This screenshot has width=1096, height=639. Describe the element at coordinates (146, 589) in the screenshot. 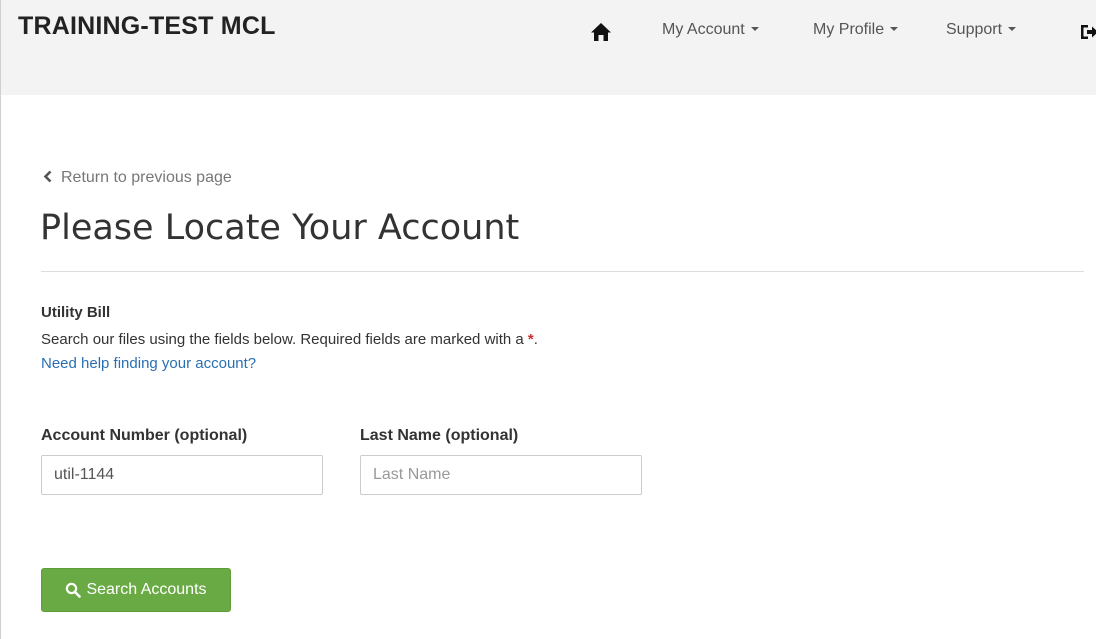

I see `search-accounts-label: Search Accounts` at that location.